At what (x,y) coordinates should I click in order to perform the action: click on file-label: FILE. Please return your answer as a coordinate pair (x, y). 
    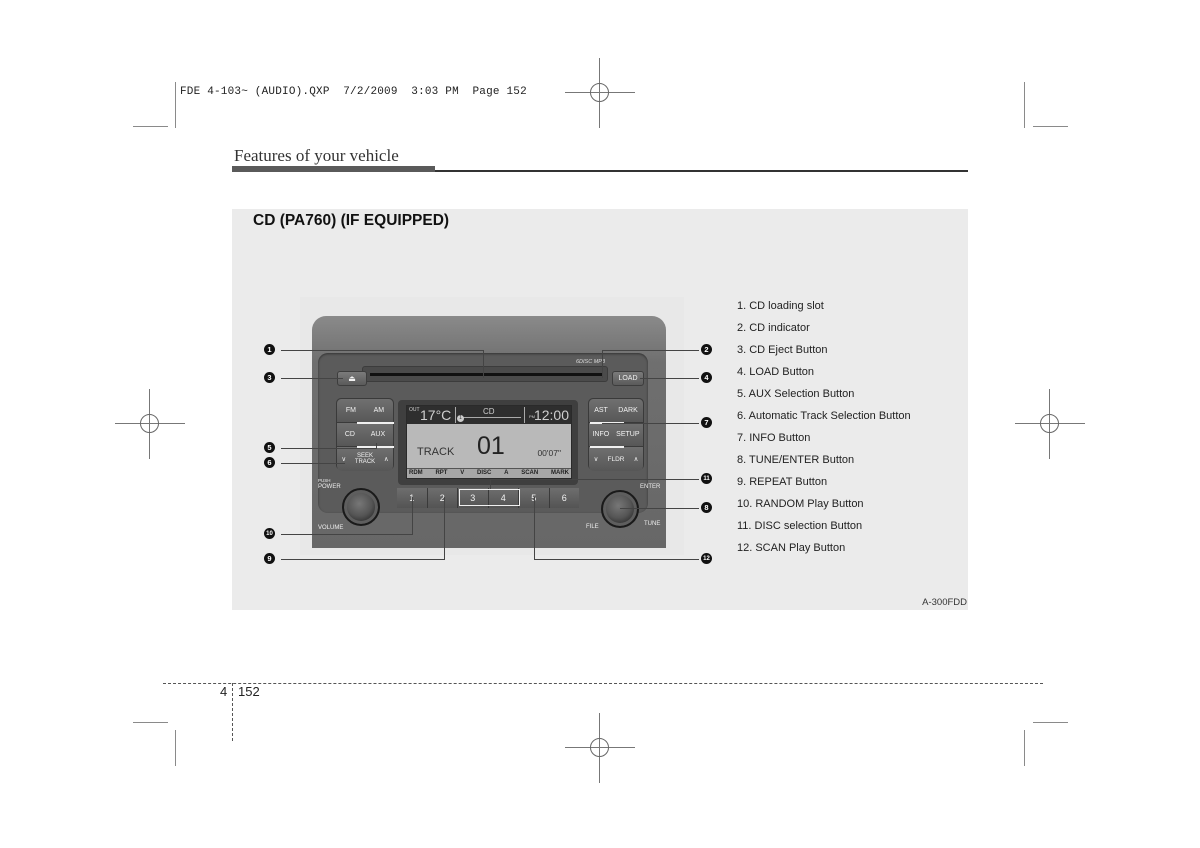
    Looking at the image, I should click on (592, 527).